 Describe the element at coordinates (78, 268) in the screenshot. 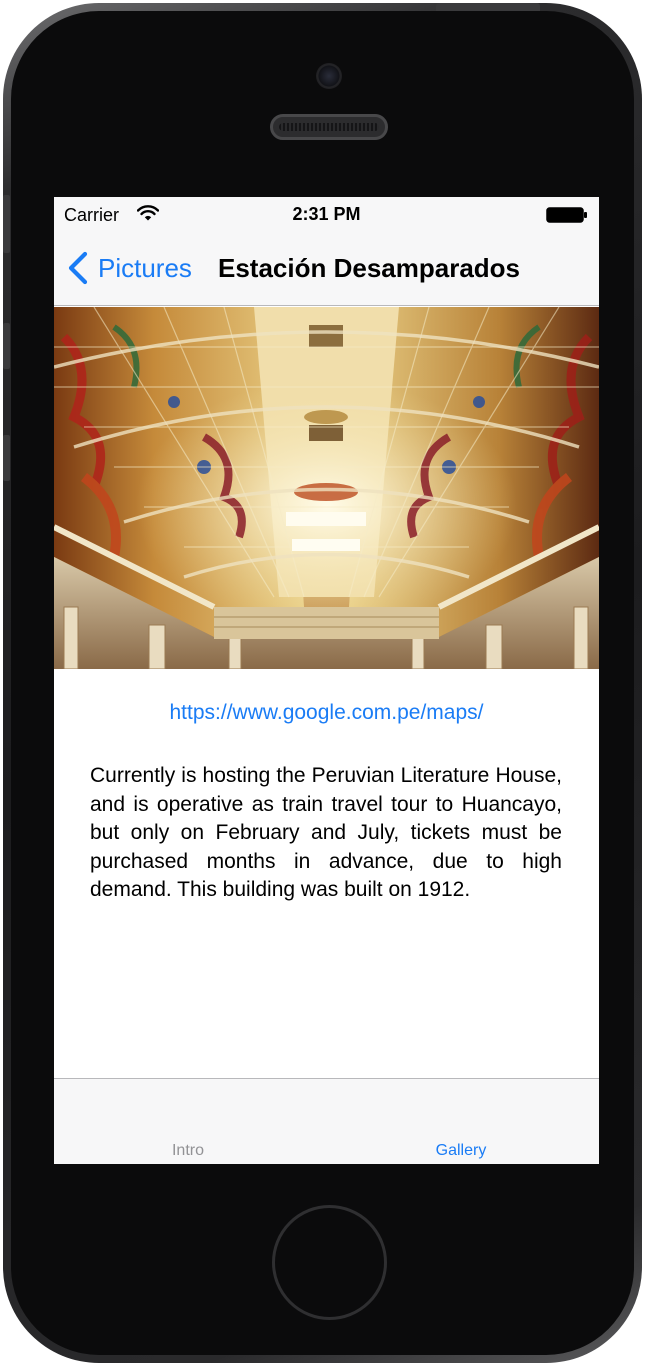

I see `chevron-left-icon` at that location.